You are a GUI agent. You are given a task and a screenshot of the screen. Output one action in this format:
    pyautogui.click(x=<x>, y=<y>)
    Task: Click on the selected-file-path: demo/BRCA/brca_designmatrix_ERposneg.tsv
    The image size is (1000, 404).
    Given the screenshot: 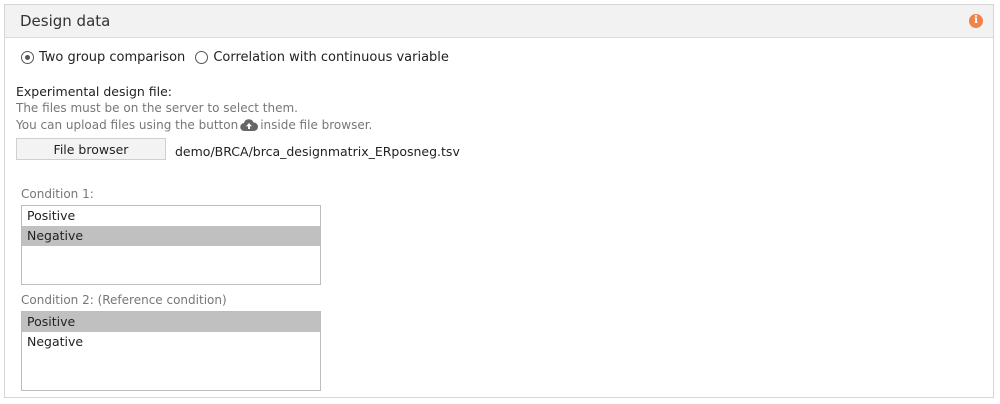 What is the action you would take?
    pyautogui.click(x=317, y=151)
    